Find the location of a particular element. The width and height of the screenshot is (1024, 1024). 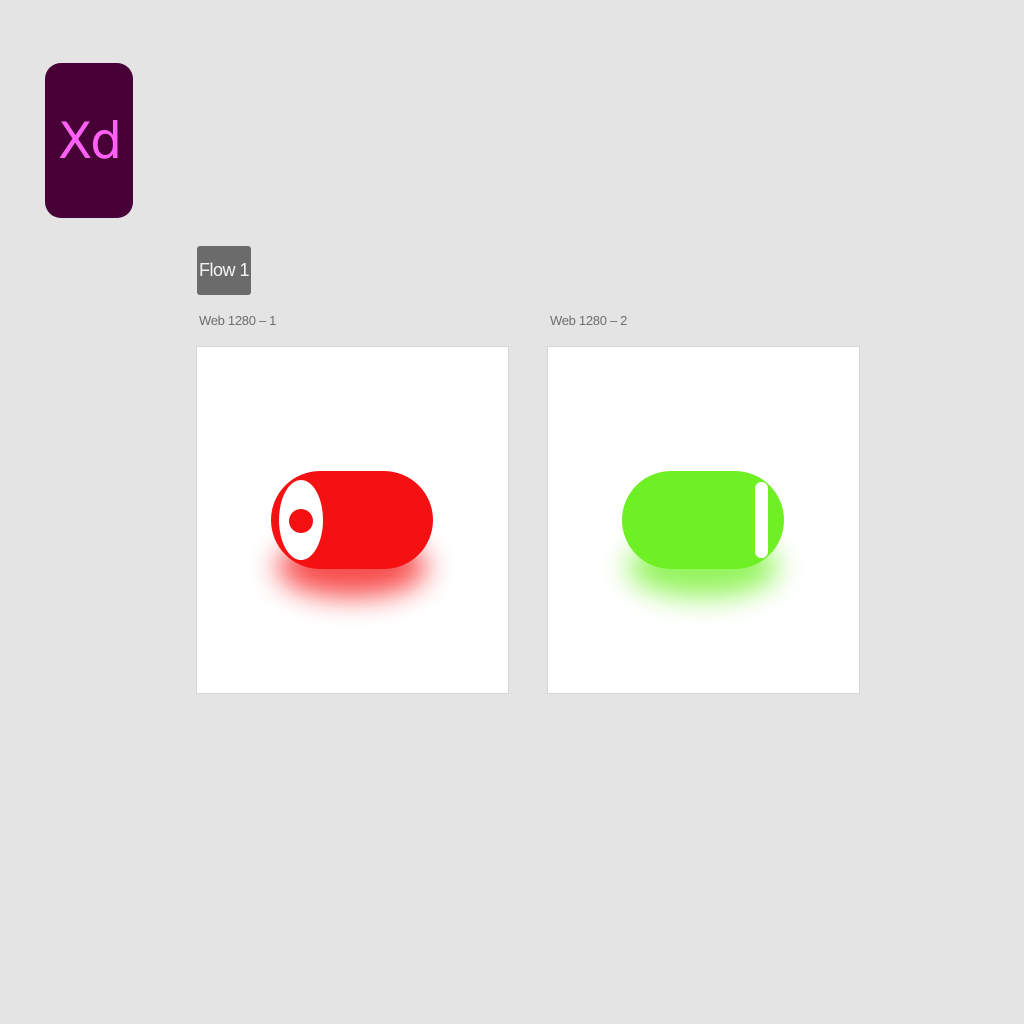

artboard-title-2: Web 1280 – 2 is located at coordinates (588, 320).